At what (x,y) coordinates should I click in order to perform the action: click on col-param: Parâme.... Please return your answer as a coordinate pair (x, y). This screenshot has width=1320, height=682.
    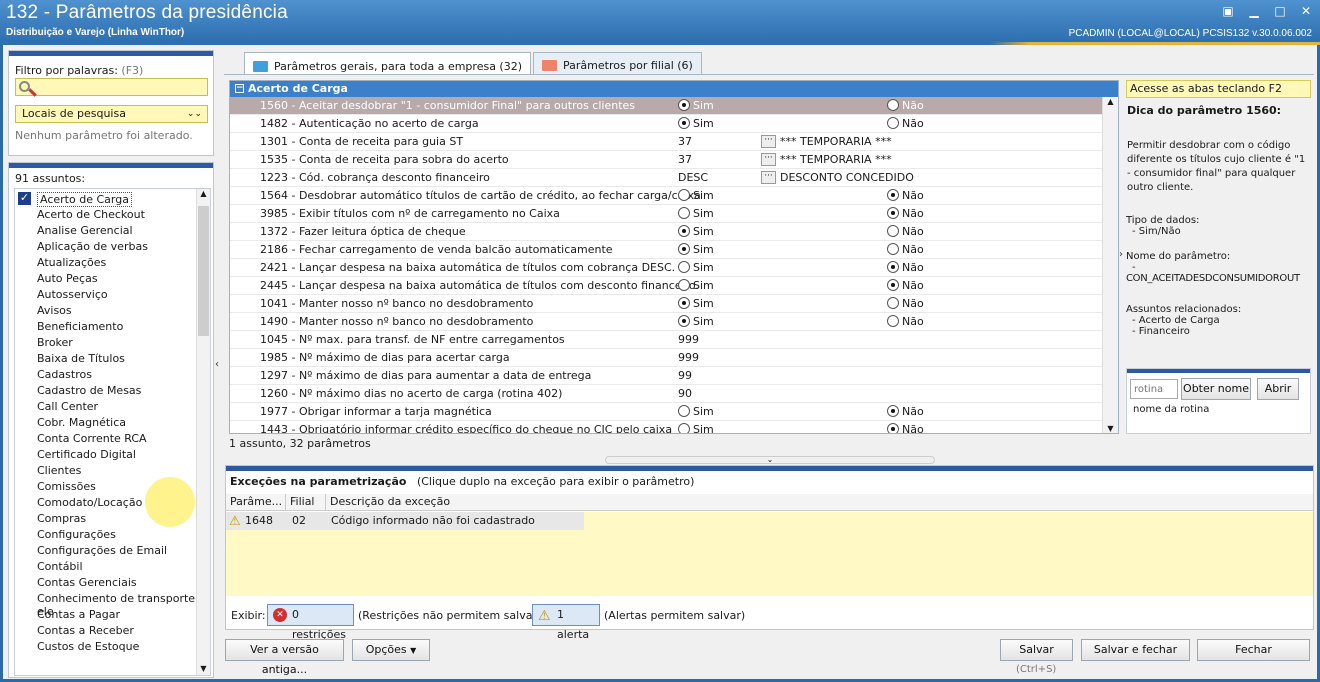
    Looking at the image, I should click on (256, 502).